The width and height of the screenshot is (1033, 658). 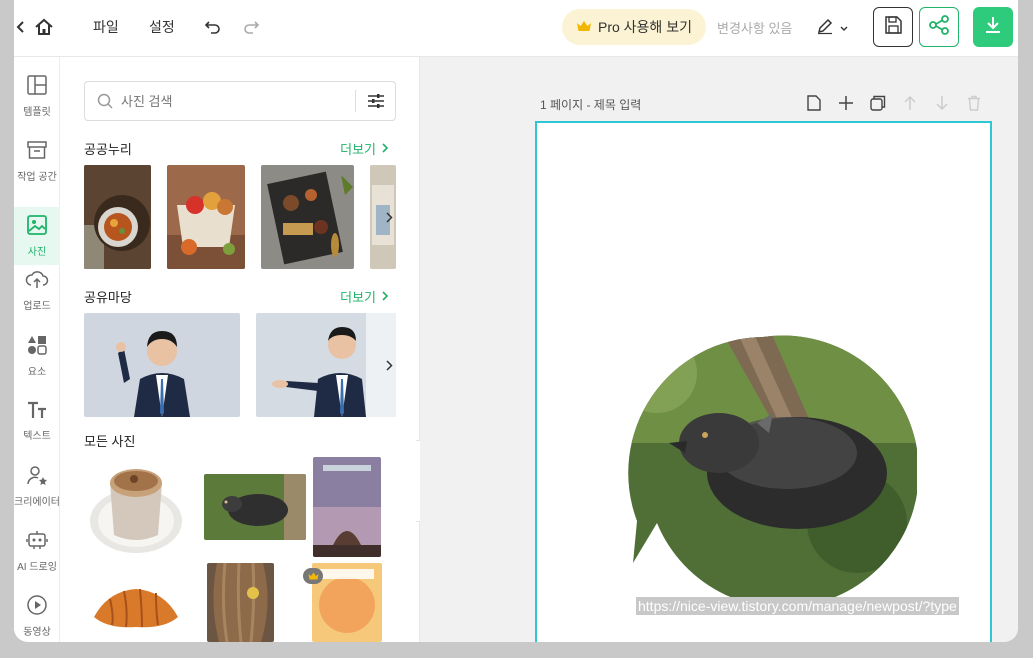 What do you see at coordinates (37, 151) in the screenshot?
I see `archive-icon` at bounding box center [37, 151].